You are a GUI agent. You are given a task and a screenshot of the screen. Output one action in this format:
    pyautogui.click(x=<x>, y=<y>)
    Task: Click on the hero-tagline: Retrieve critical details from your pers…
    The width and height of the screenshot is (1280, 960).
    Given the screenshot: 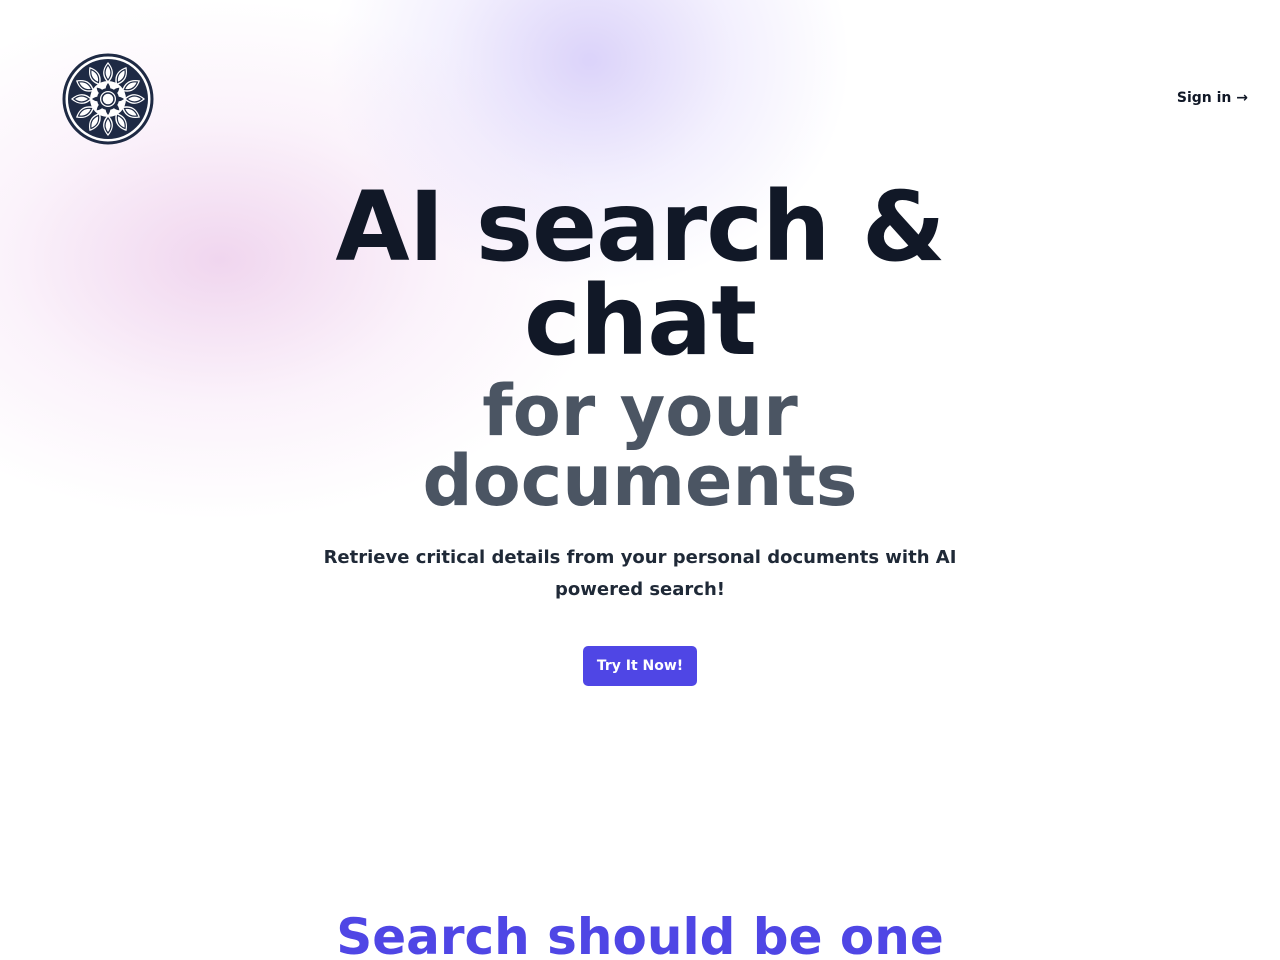 What is the action you would take?
    pyautogui.click(x=640, y=573)
    